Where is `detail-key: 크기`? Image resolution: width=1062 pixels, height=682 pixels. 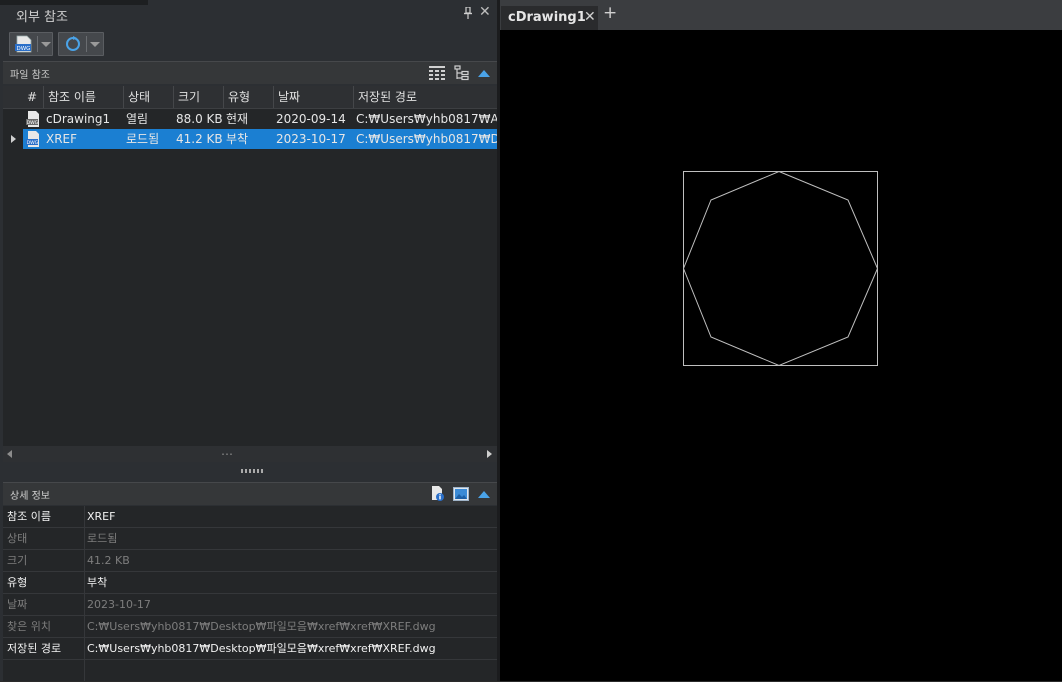 detail-key: 크기 is located at coordinates (46, 560).